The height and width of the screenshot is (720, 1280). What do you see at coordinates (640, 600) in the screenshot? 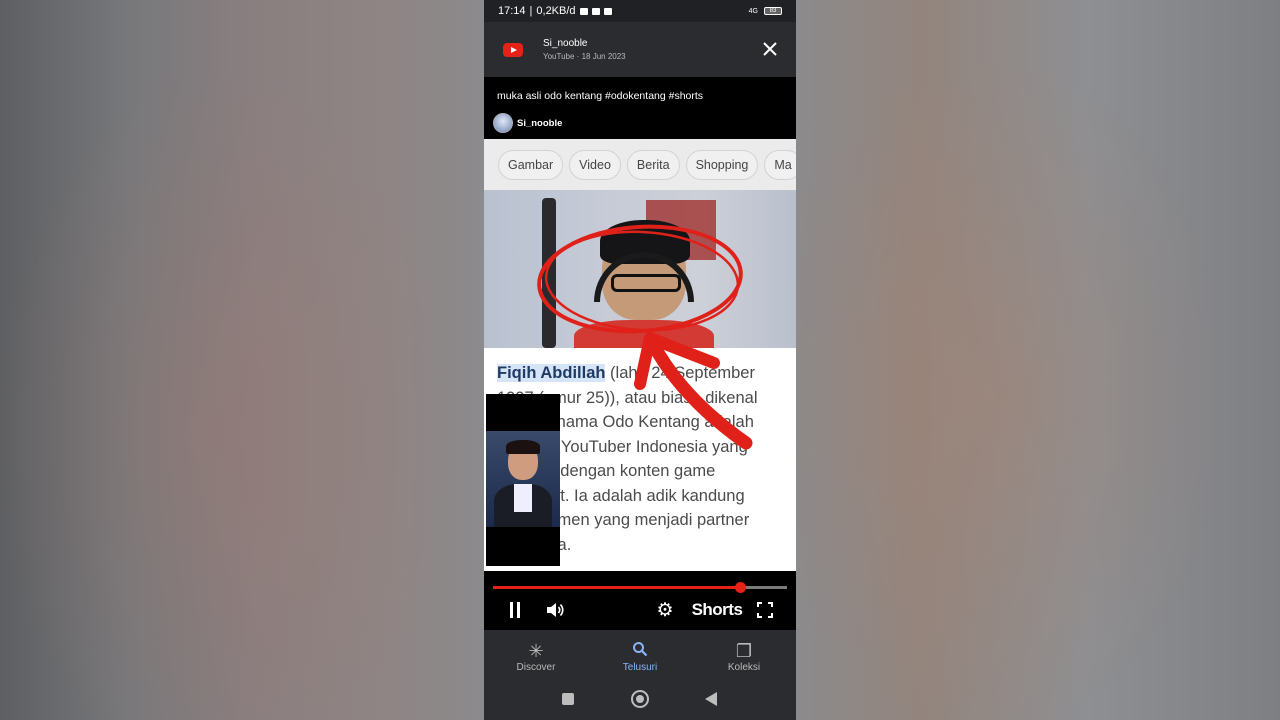
I see `player-controls: ⚙ Shorts` at bounding box center [640, 600].